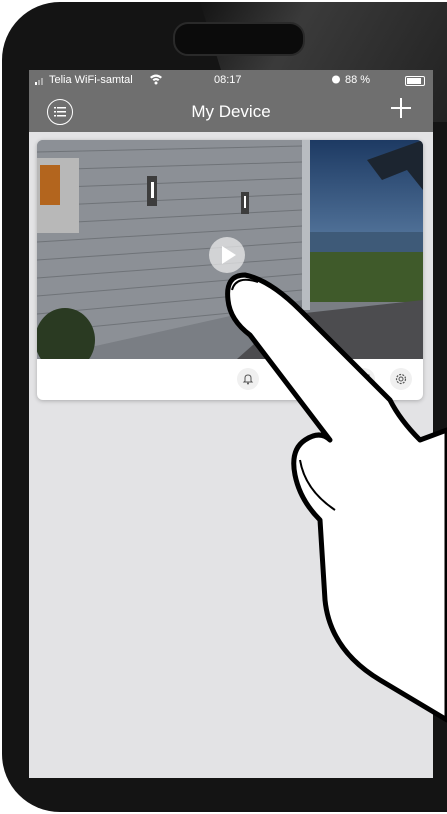 The image size is (447, 814). What do you see at coordinates (401, 108) in the screenshot?
I see `plus-icon` at bounding box center [401, 108].